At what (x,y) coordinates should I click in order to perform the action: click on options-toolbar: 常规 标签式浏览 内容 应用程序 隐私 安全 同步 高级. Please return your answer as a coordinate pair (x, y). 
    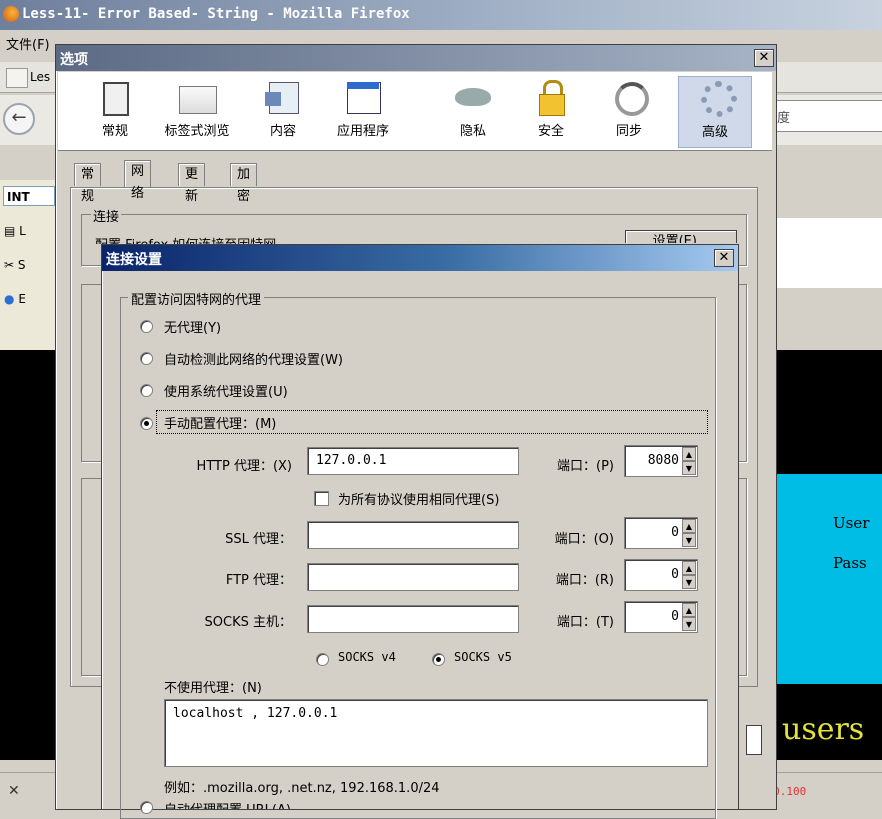
    Looking at the image, I should click on (415, 111).